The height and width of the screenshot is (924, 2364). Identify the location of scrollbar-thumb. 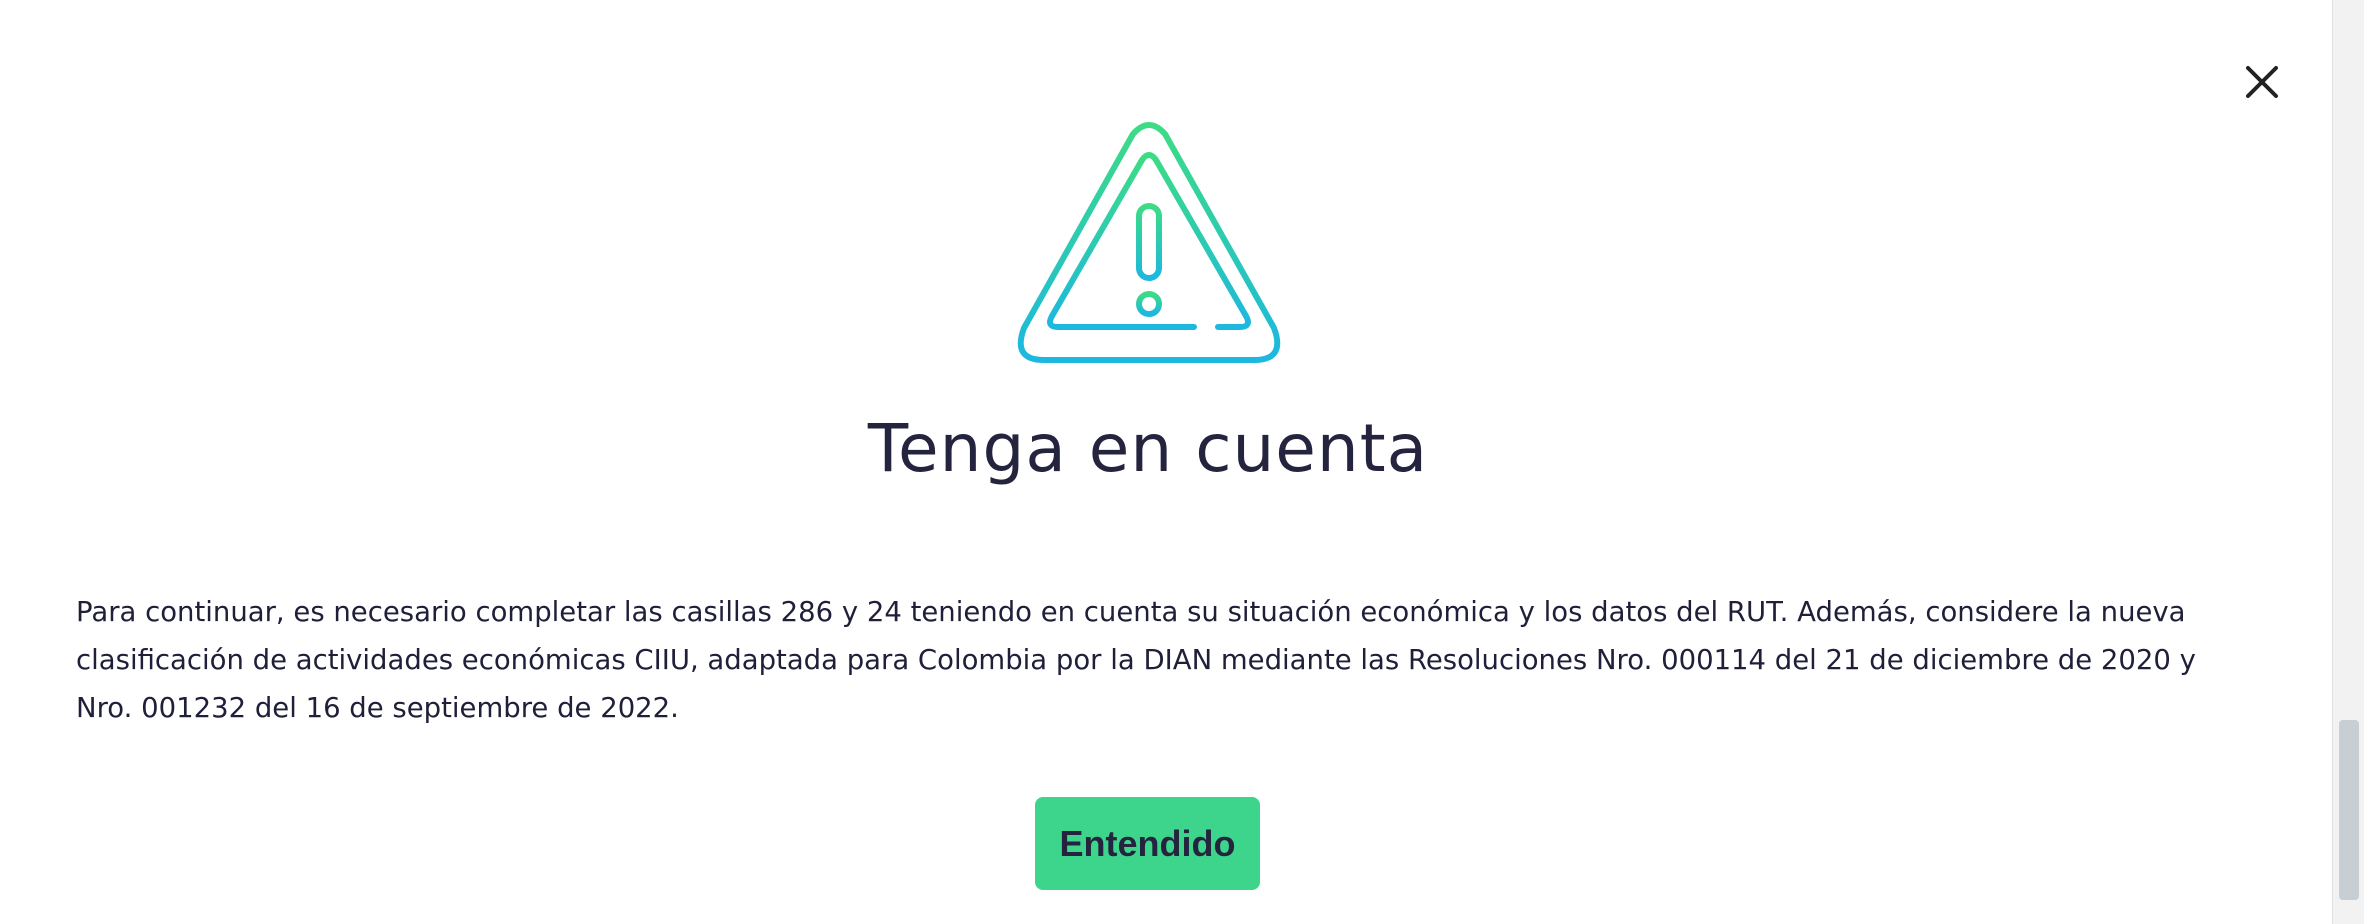
(2349, 810).